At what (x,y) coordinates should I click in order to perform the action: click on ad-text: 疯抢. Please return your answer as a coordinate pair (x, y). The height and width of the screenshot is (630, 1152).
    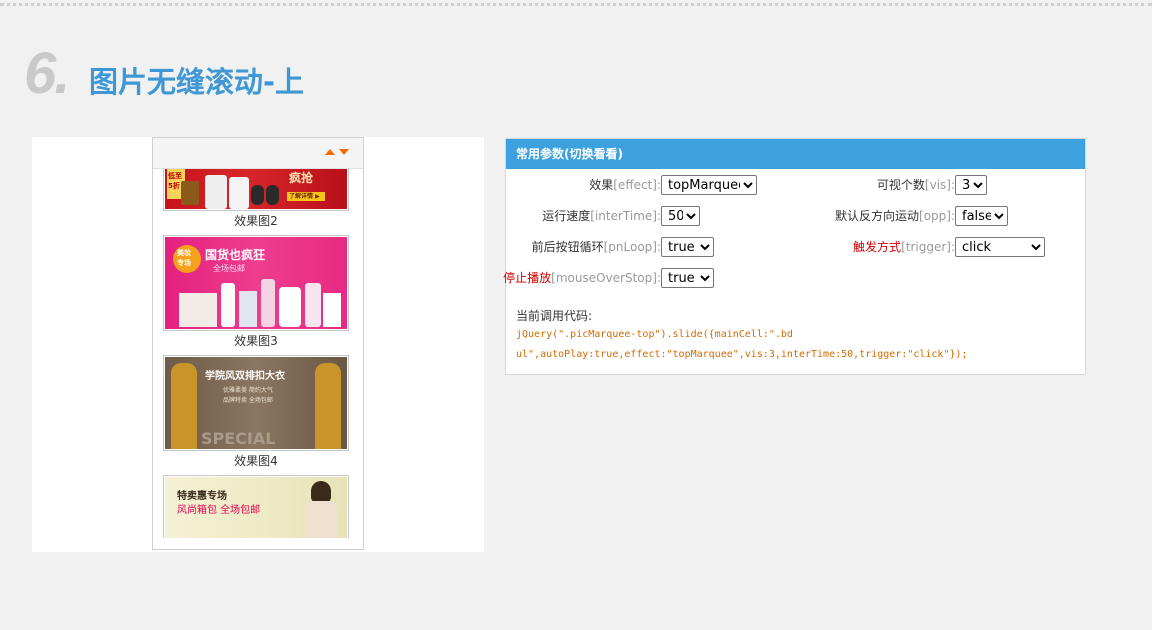
    Looking at the image, I should click on (301, 178).